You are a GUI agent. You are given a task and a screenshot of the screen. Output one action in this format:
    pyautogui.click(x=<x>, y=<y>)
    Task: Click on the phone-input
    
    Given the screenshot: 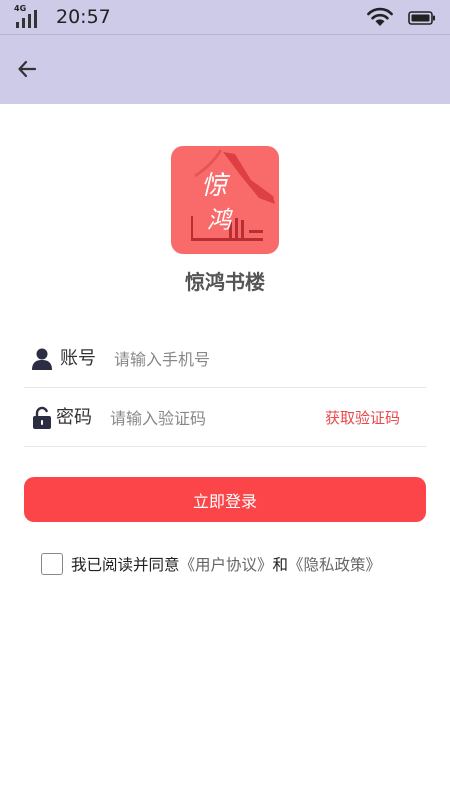 What is the action you would take?
    pyautogui.click(x=264, y=359)
    